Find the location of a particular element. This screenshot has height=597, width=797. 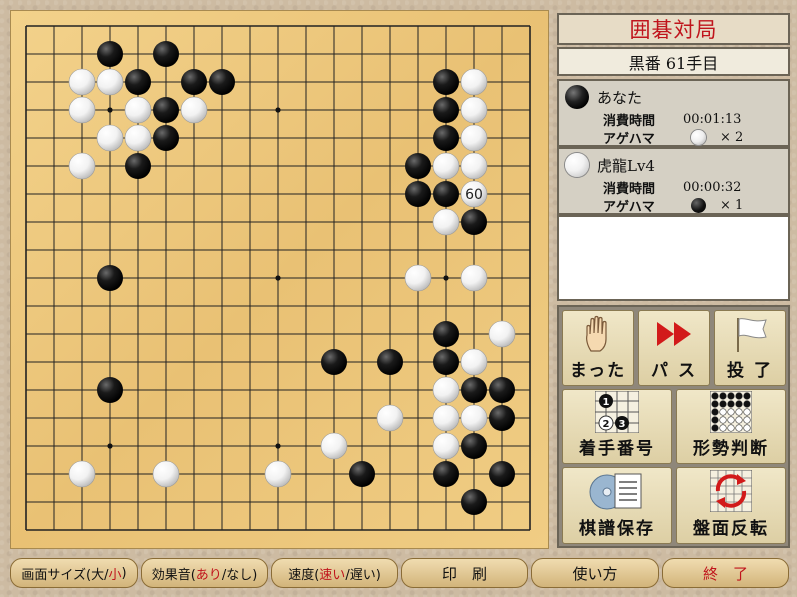

app-title: 囲碁対局 is located at coordinates (673, 30).